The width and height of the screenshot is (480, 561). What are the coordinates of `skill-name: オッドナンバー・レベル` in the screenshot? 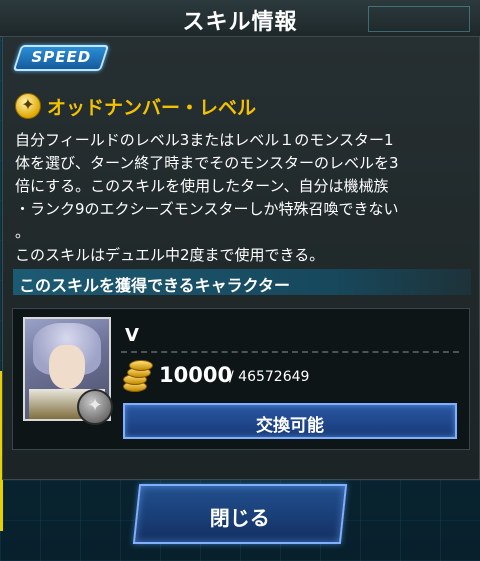 It's located at (152, 108).